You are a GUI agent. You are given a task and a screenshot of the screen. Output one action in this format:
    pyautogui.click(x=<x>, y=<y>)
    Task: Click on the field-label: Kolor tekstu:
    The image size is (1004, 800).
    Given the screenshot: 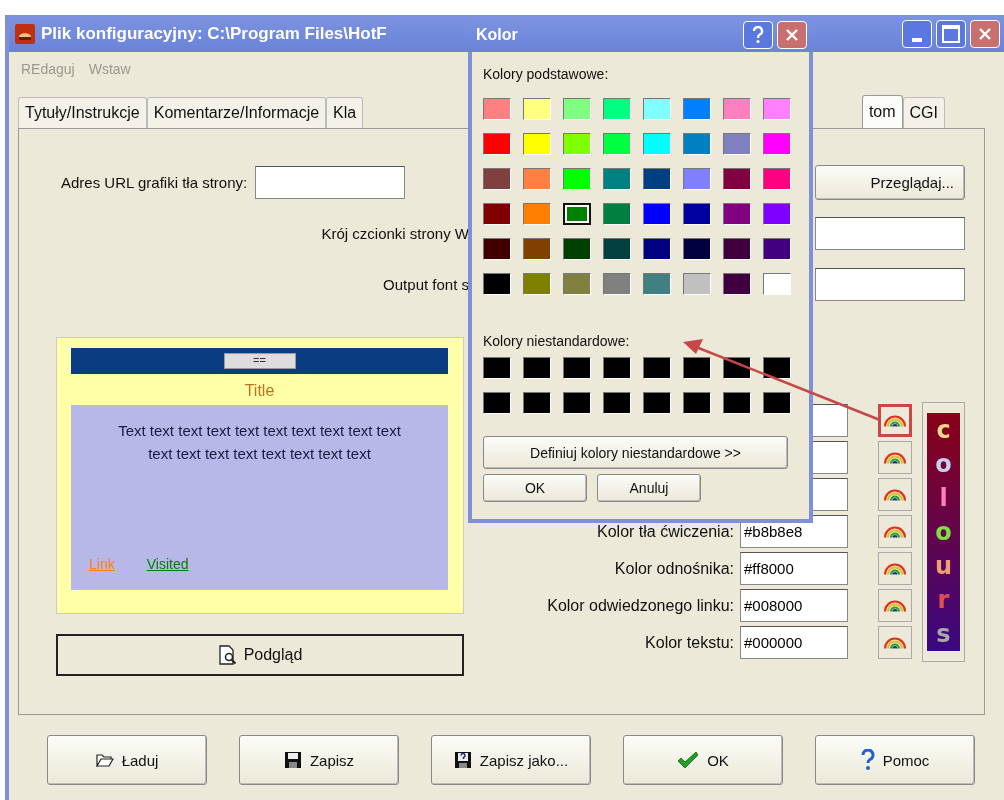 What is the action you would take?
    pyautogui.click(x=689, y=642)
    